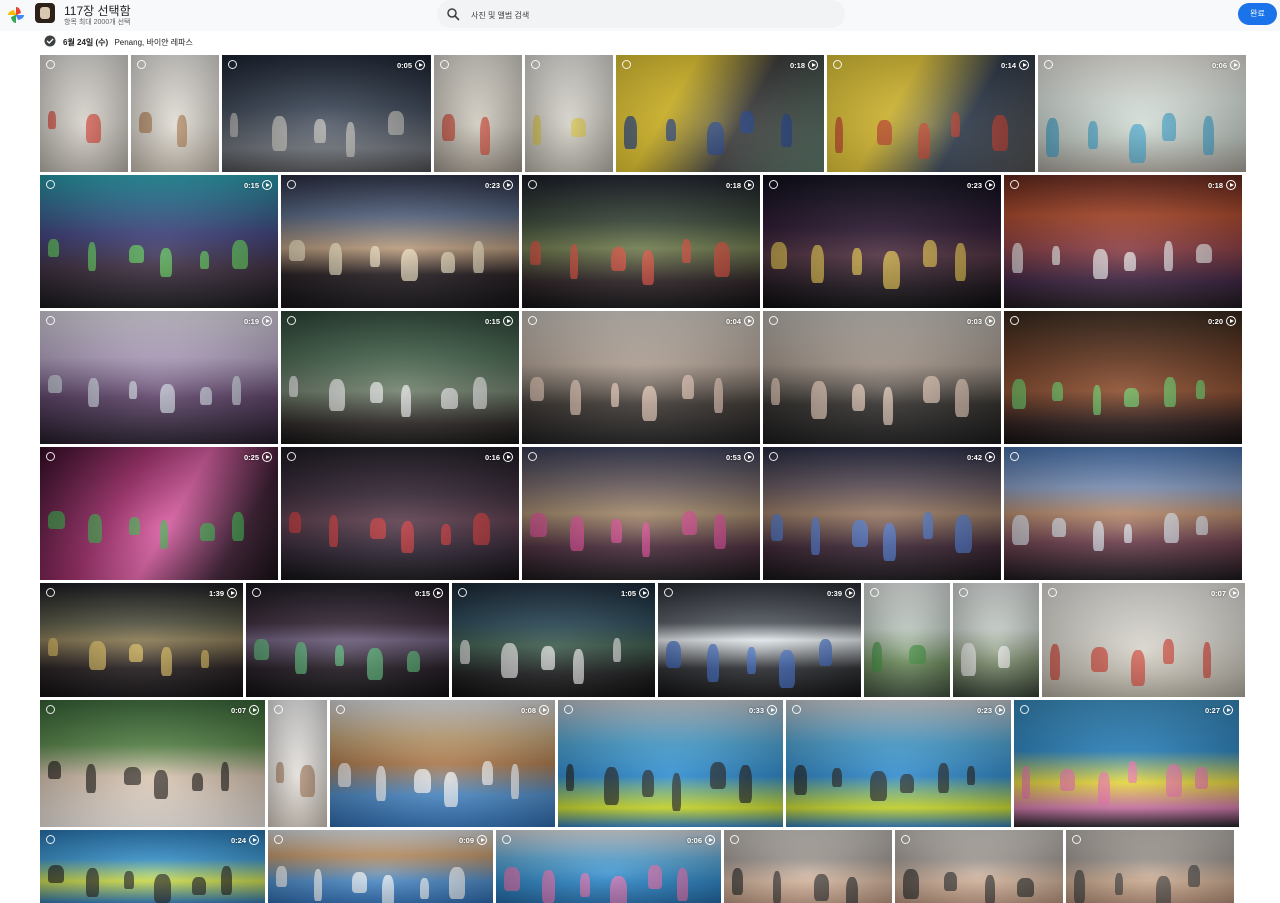  Describe the element at coordinates (380, 866) in the screenshot. I see `video-tile: 0:09` at that location.